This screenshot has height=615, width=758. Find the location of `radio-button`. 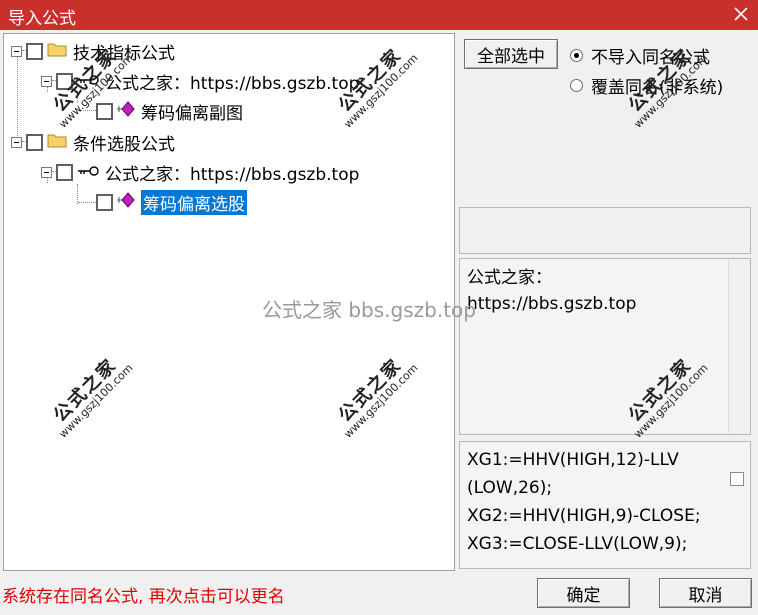

radio-button is located at coordinates (576, 85).